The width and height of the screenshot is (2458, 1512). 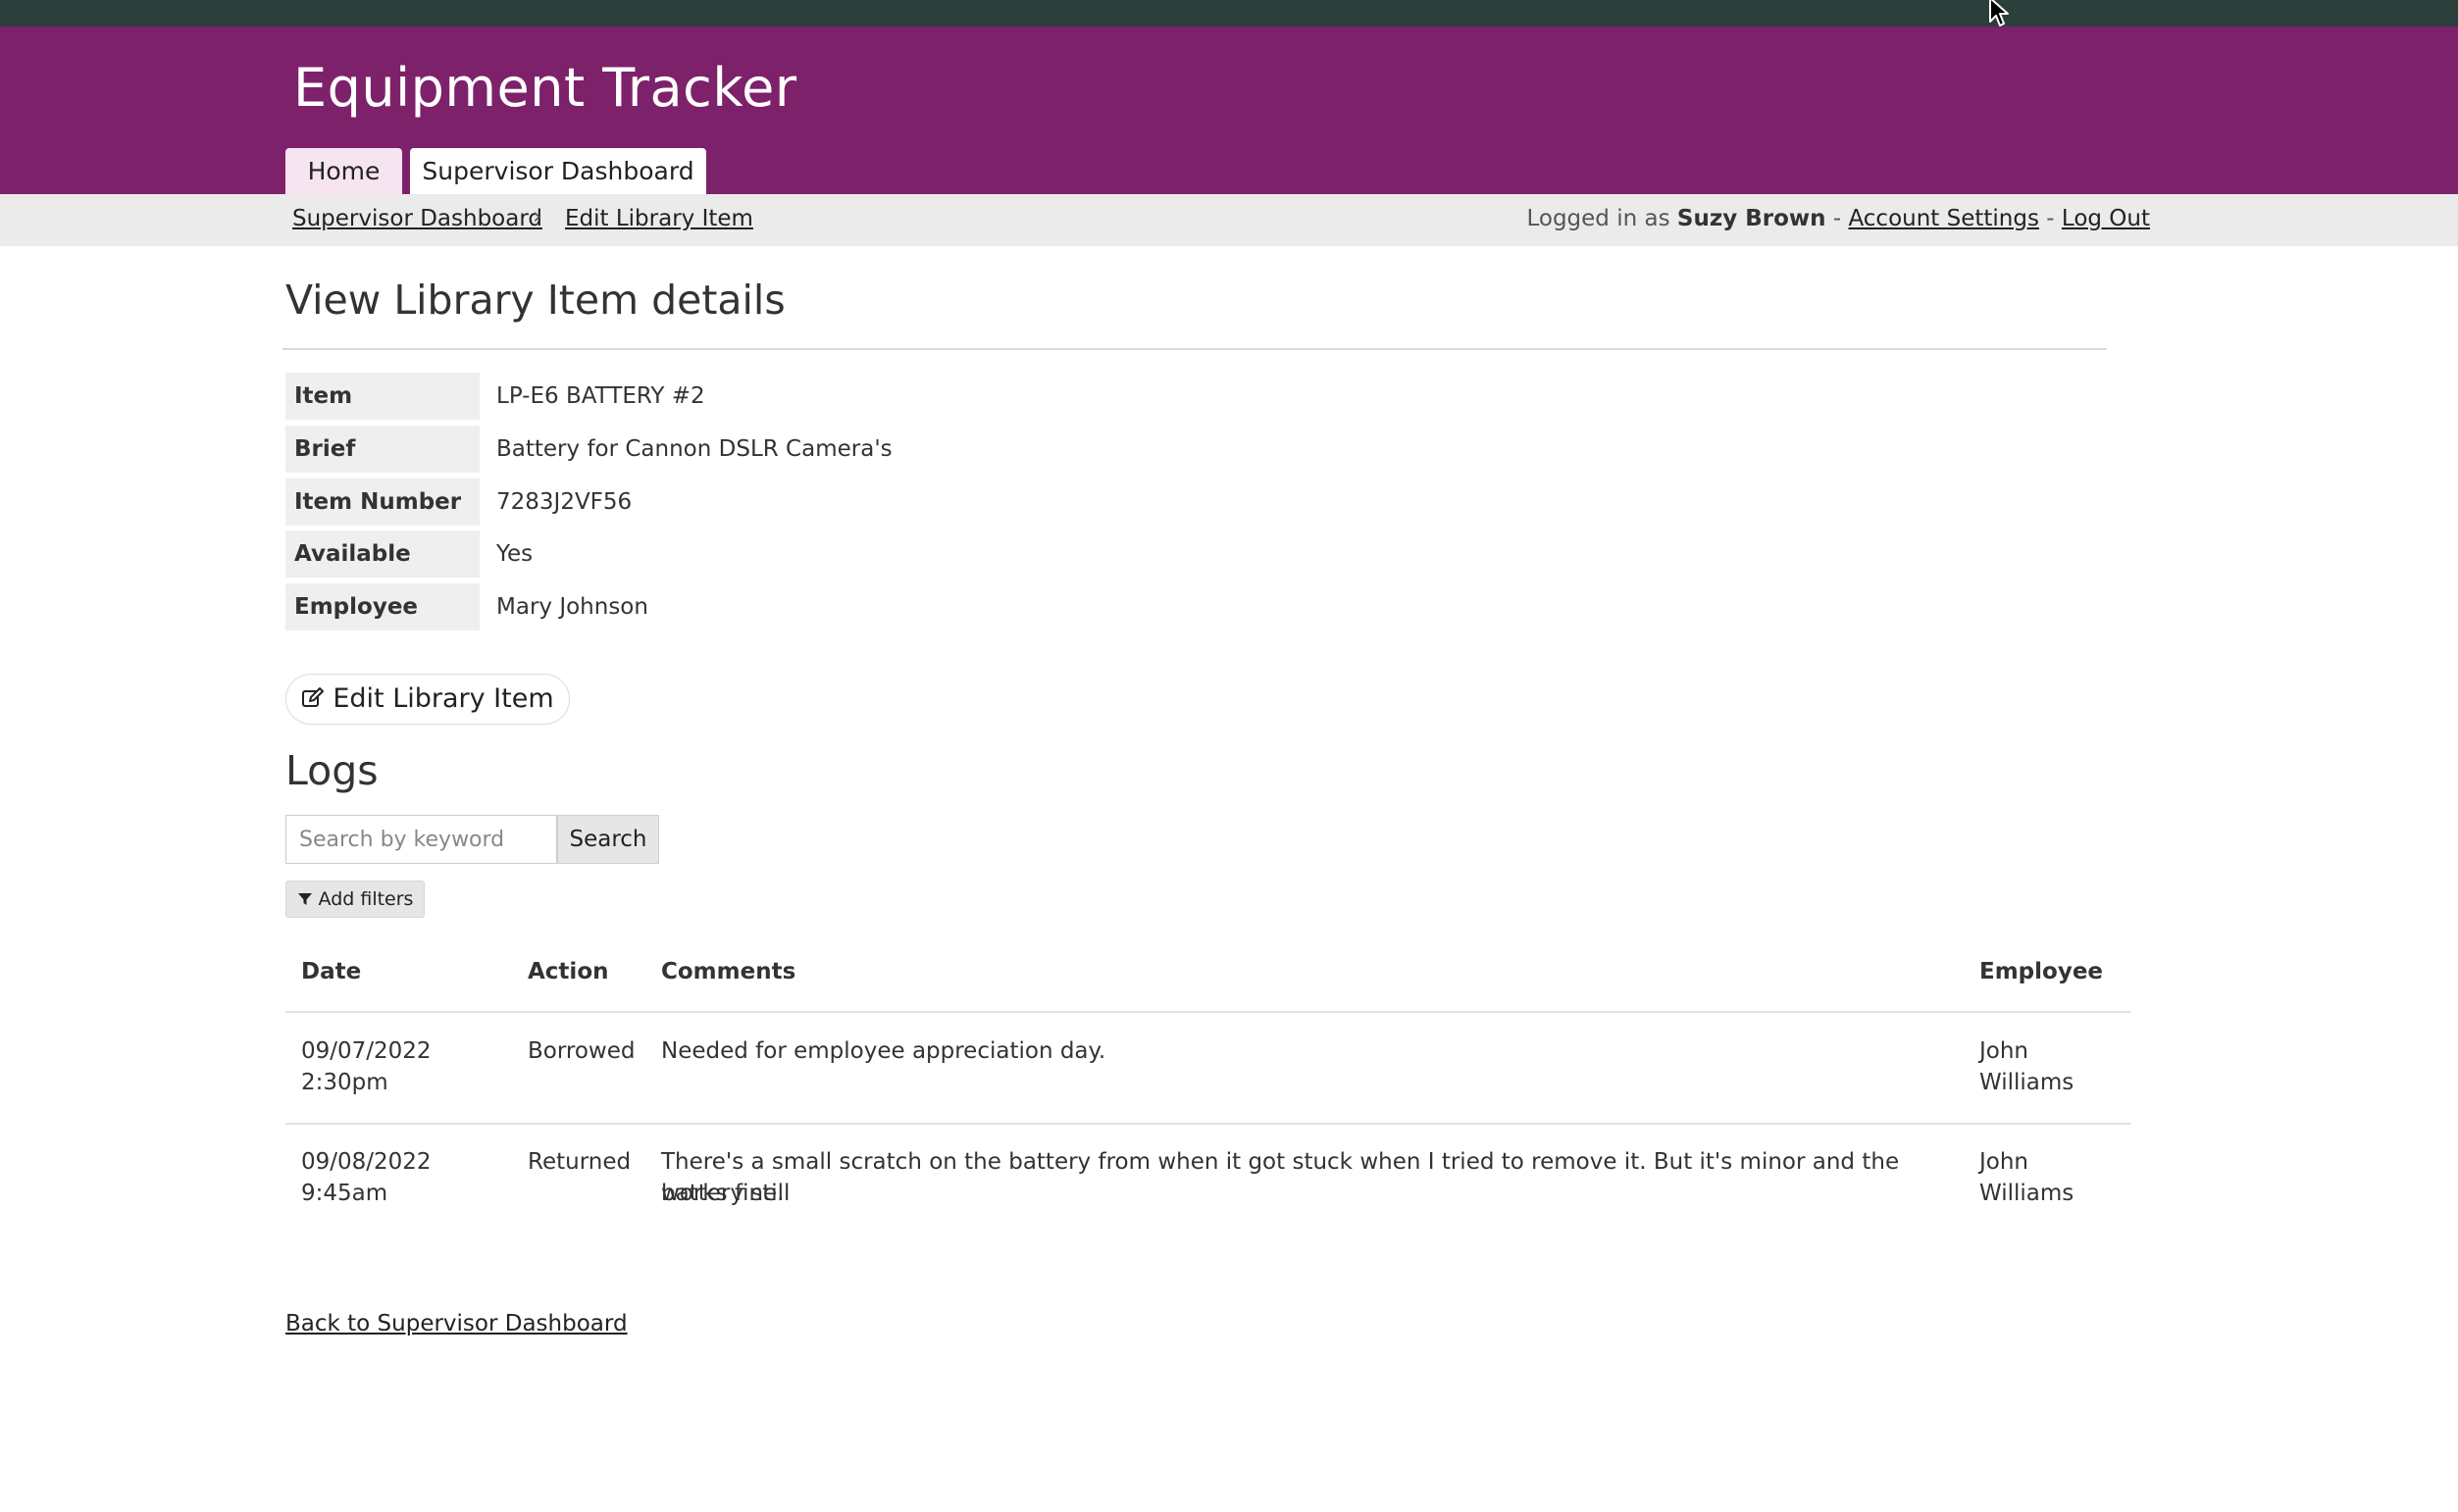 I want to click on log-out-link: Log Out, so click(x=2106, y=218).